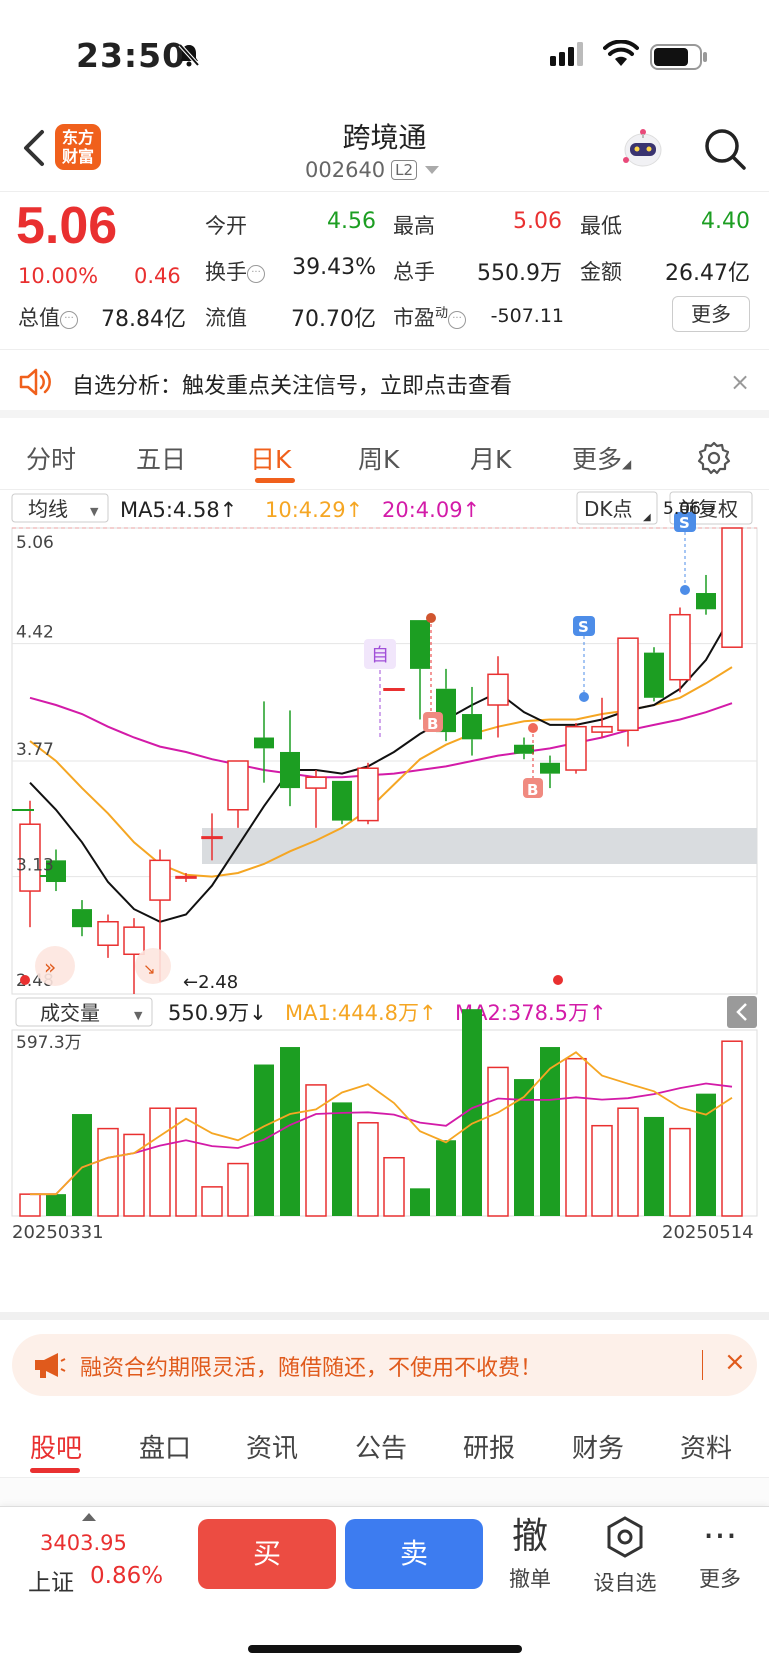 Image resolution: width=769 pixels, height=1665 pixels. I want to click on more-actions-button: ··· 更多, so click(720, 1554).